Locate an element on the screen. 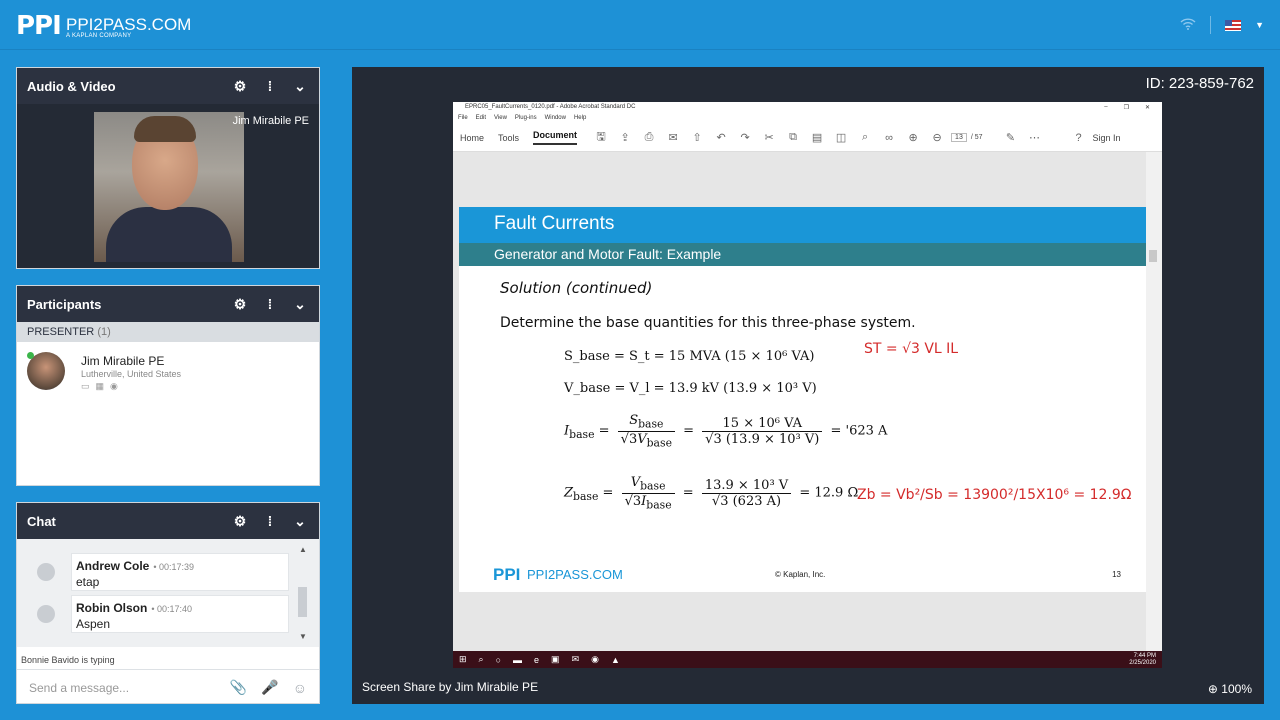  share-icon: ⇧ is located at coordinates (697, 137).